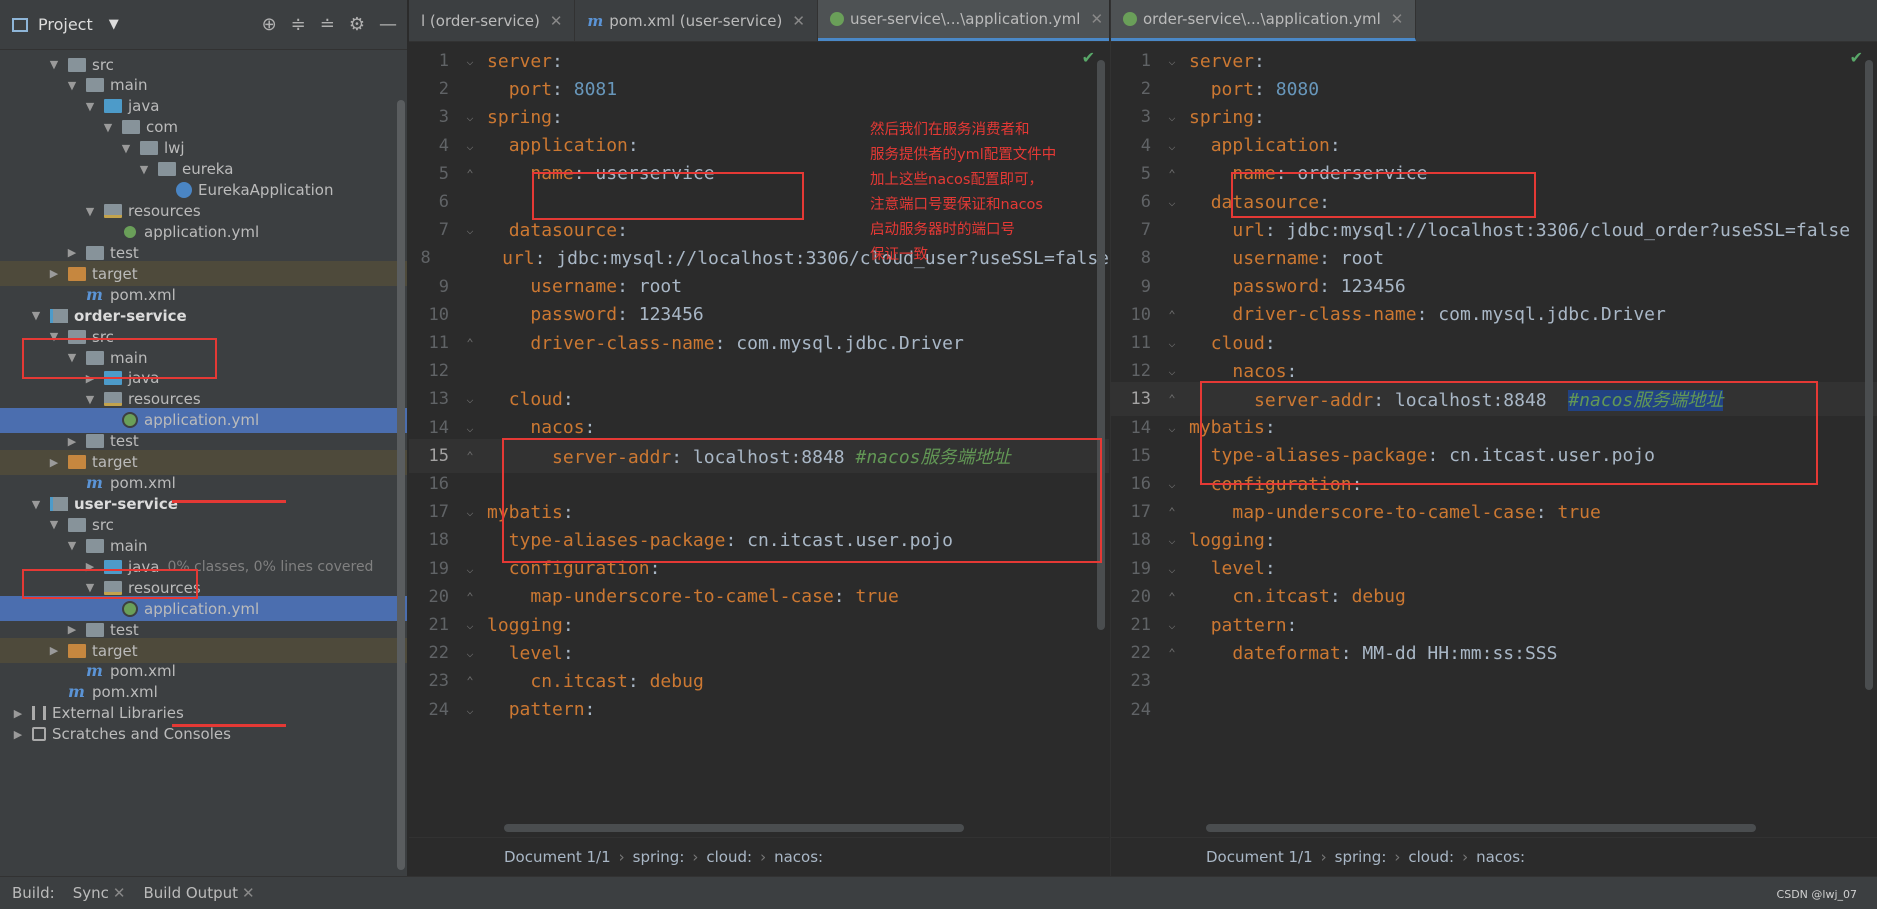 The image size is (1877, 909). Describe the element at coordinates (668, 196) in the screenshot. I see `highlight-name-left` at that location.